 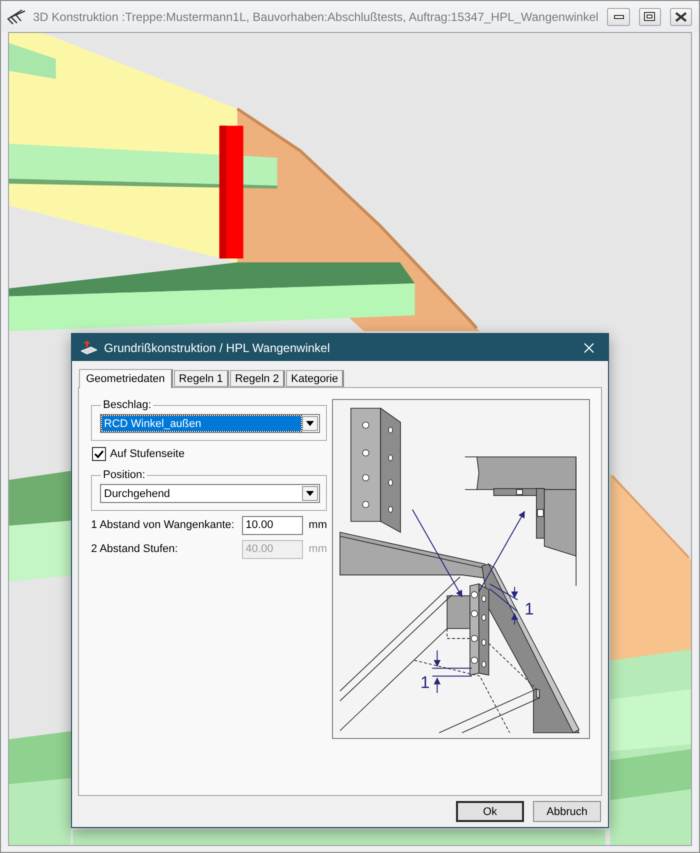 I want to click on tab: Geometriedaten, so click(x=126, y=378).